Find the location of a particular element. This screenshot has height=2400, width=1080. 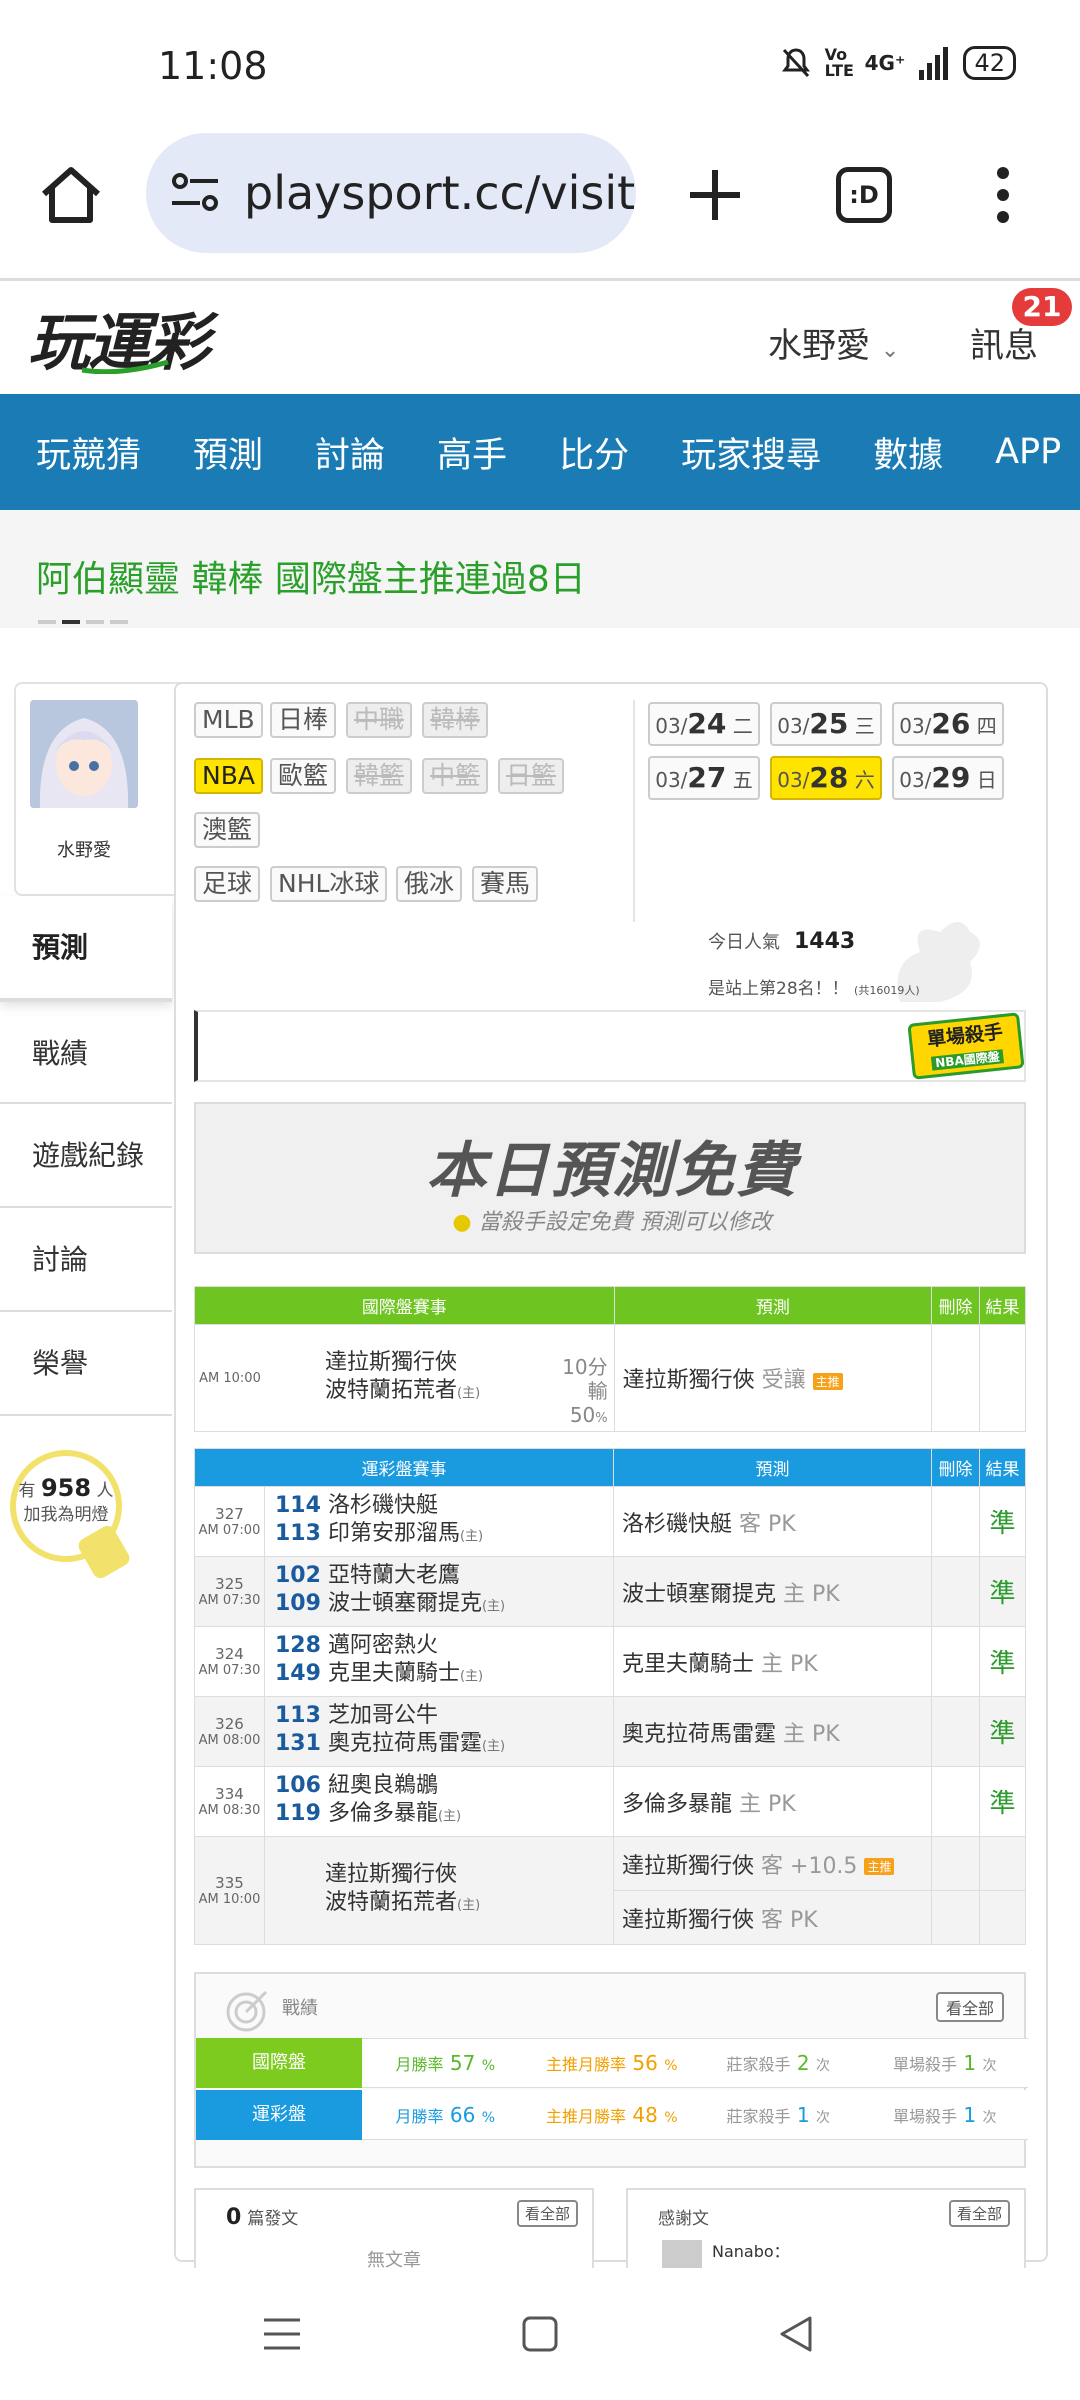

url-bar: playsport.cc/visit is located at coordinates (391, 193).